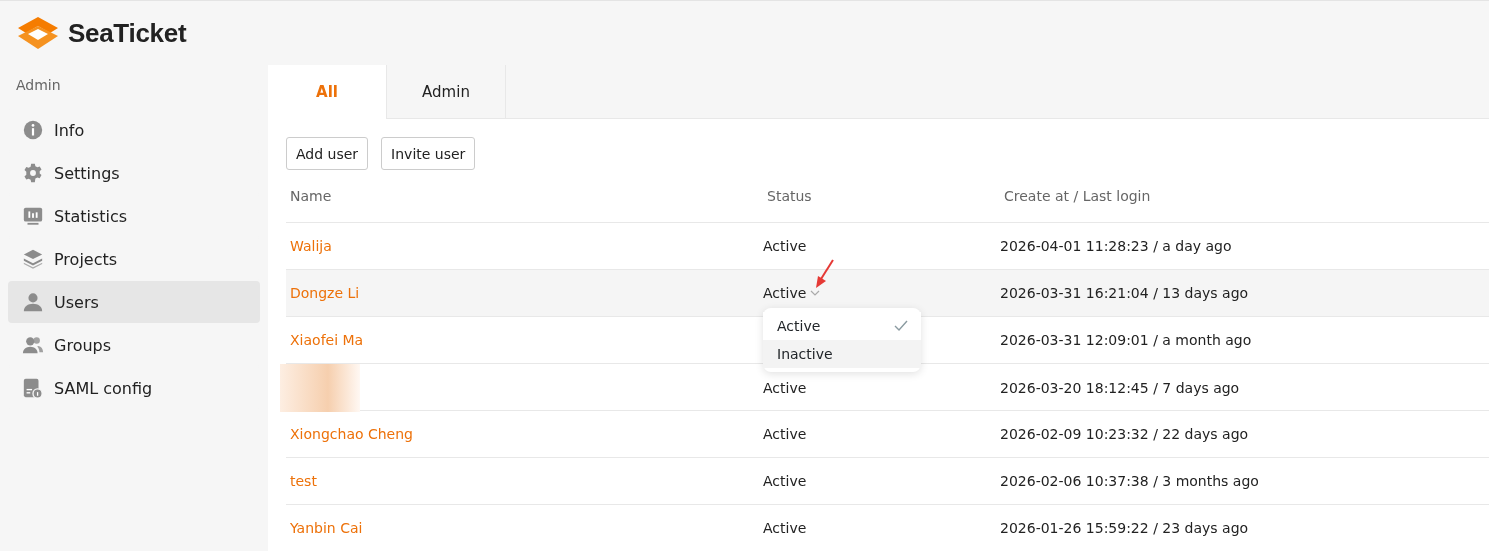 This screenshot has height=551, width=1489. What do you see at coordinates (1125, 293) in the screenshot?
I see `date-text: 2026-03-31 16:21:04 / 13 days ago` at bounding box center [1125, 293].